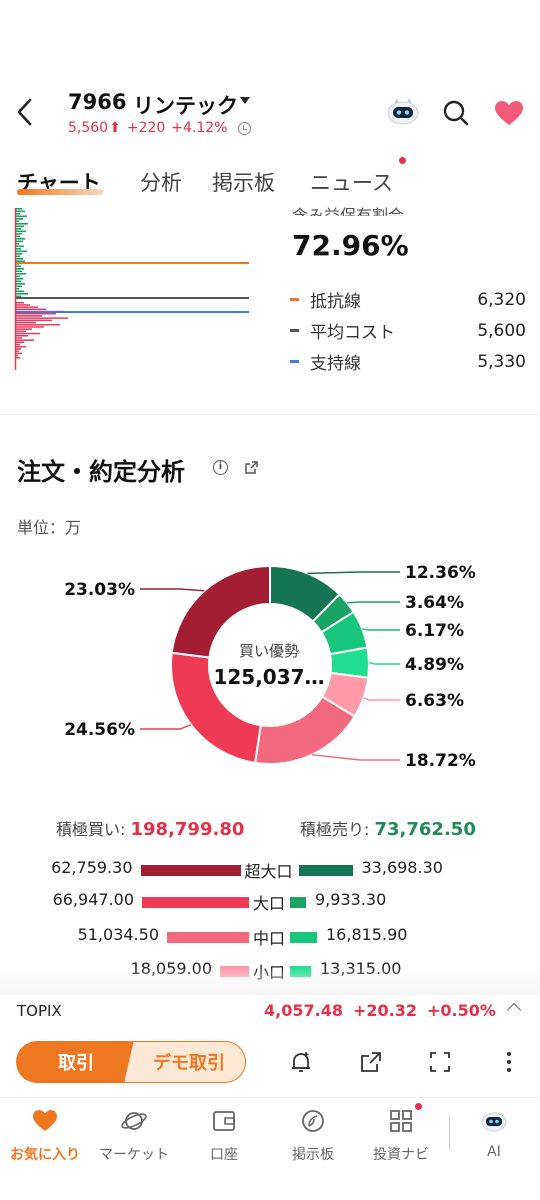  Describe the element at coordinates (99, 590) in the screenshot. I see `slice-percent-label: 23.03%` at that location.